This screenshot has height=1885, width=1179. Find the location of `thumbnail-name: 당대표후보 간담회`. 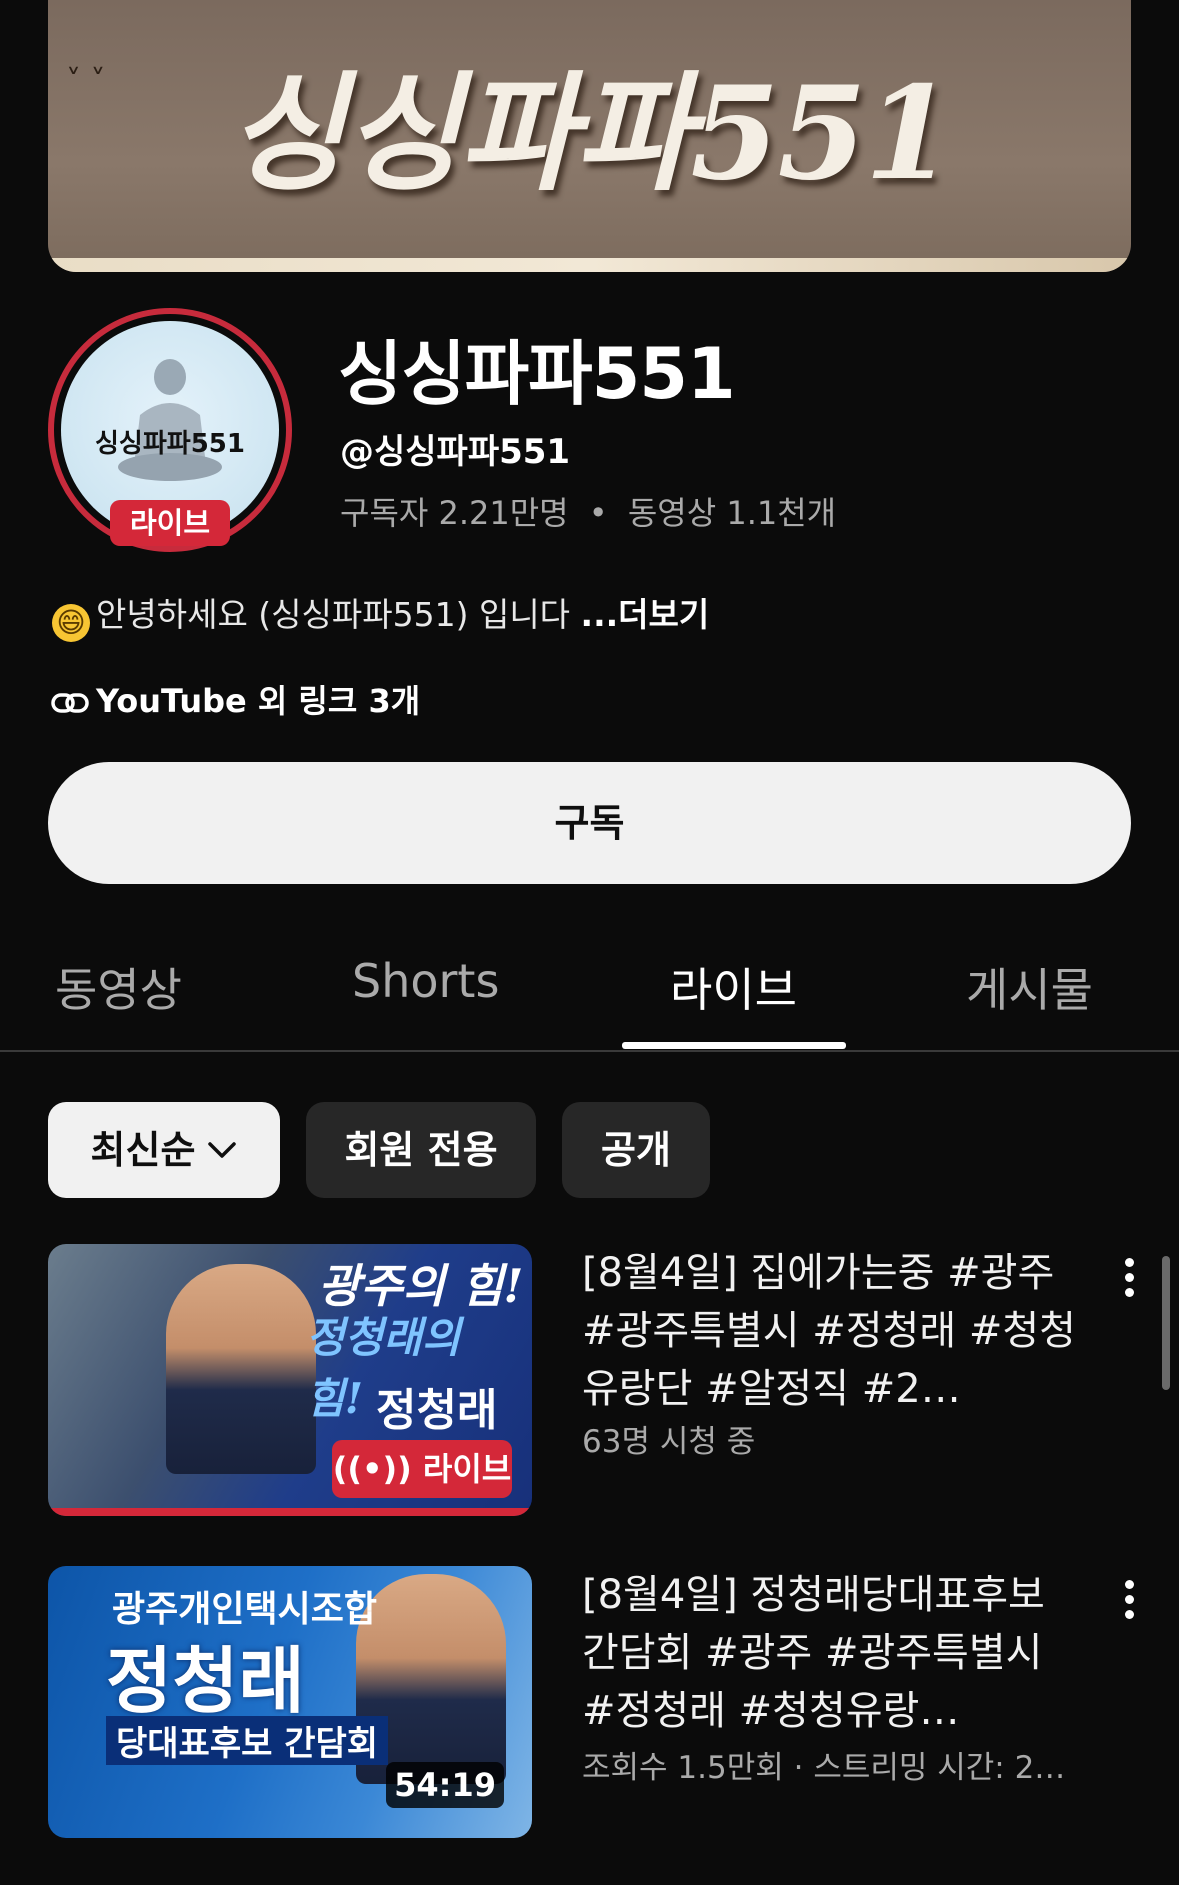

thumbnail-name: 당대표후보 간담회 is located at coordinates (247, 1740).